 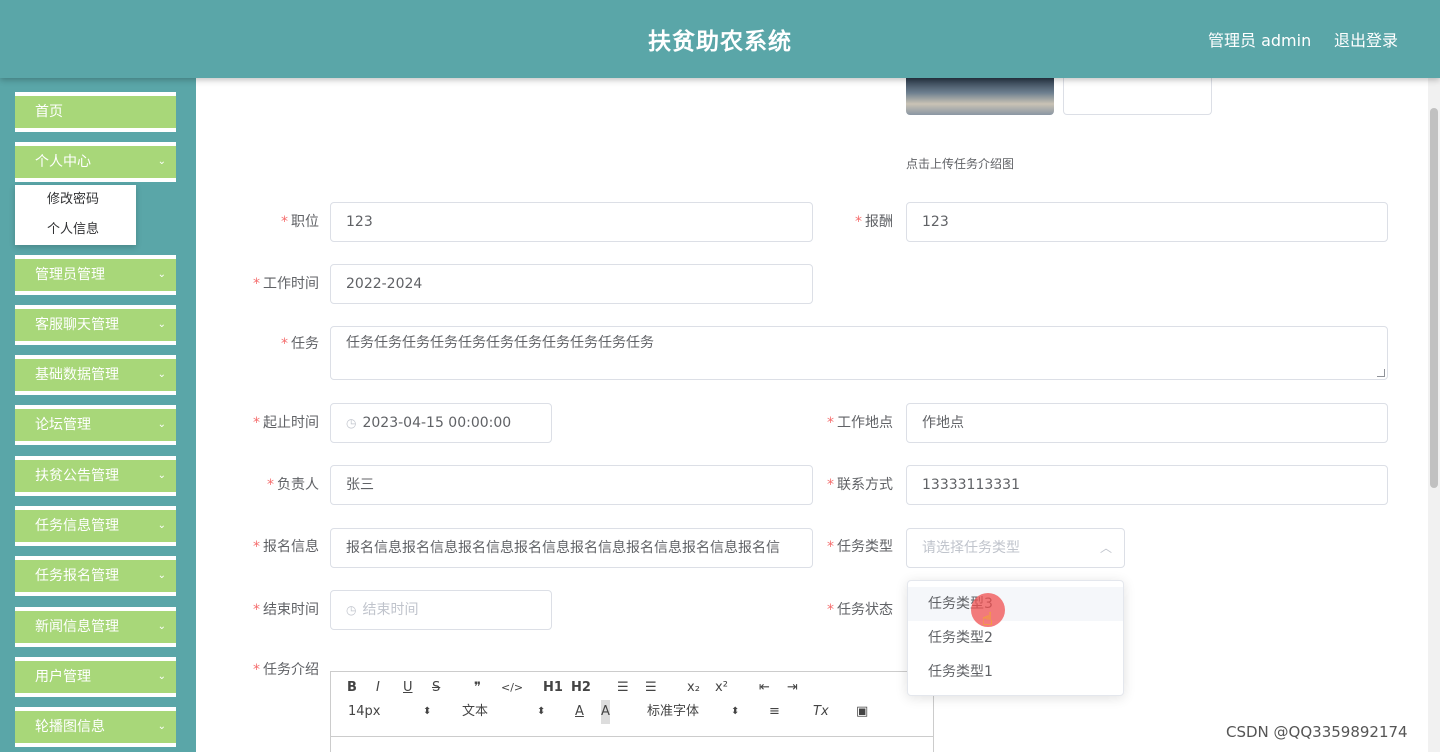 I want to click on sidebar-item-task-signup: 任务报名管理 ⌄, so click(x=95, y=576).